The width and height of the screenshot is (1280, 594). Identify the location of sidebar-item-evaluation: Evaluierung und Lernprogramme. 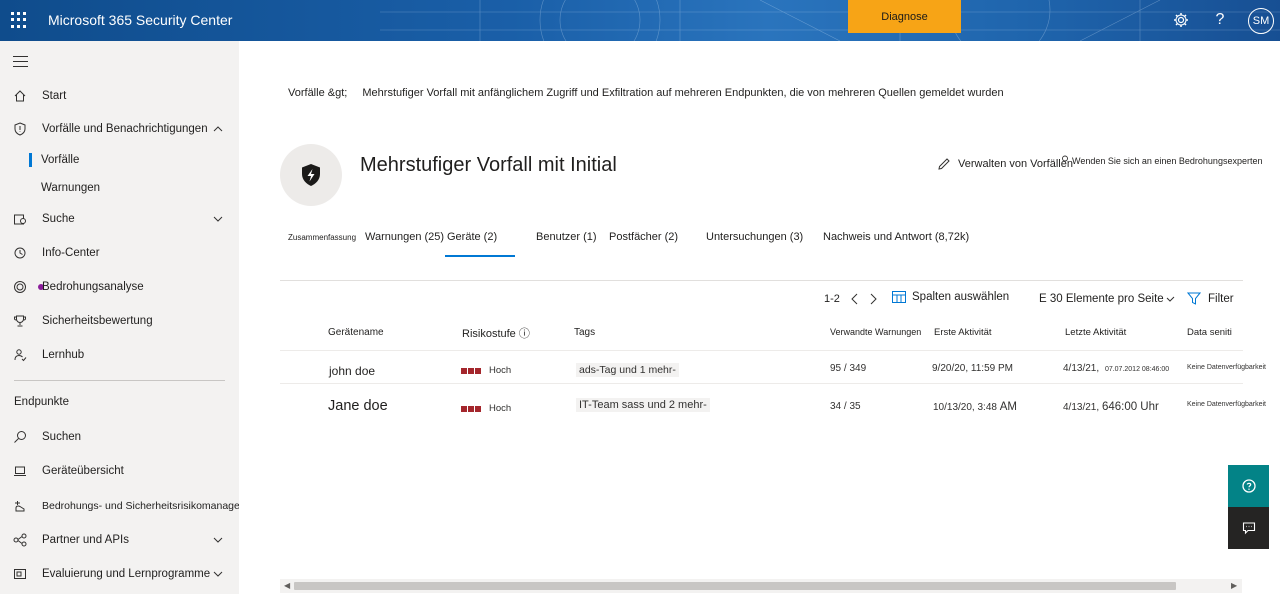
(119, 574).